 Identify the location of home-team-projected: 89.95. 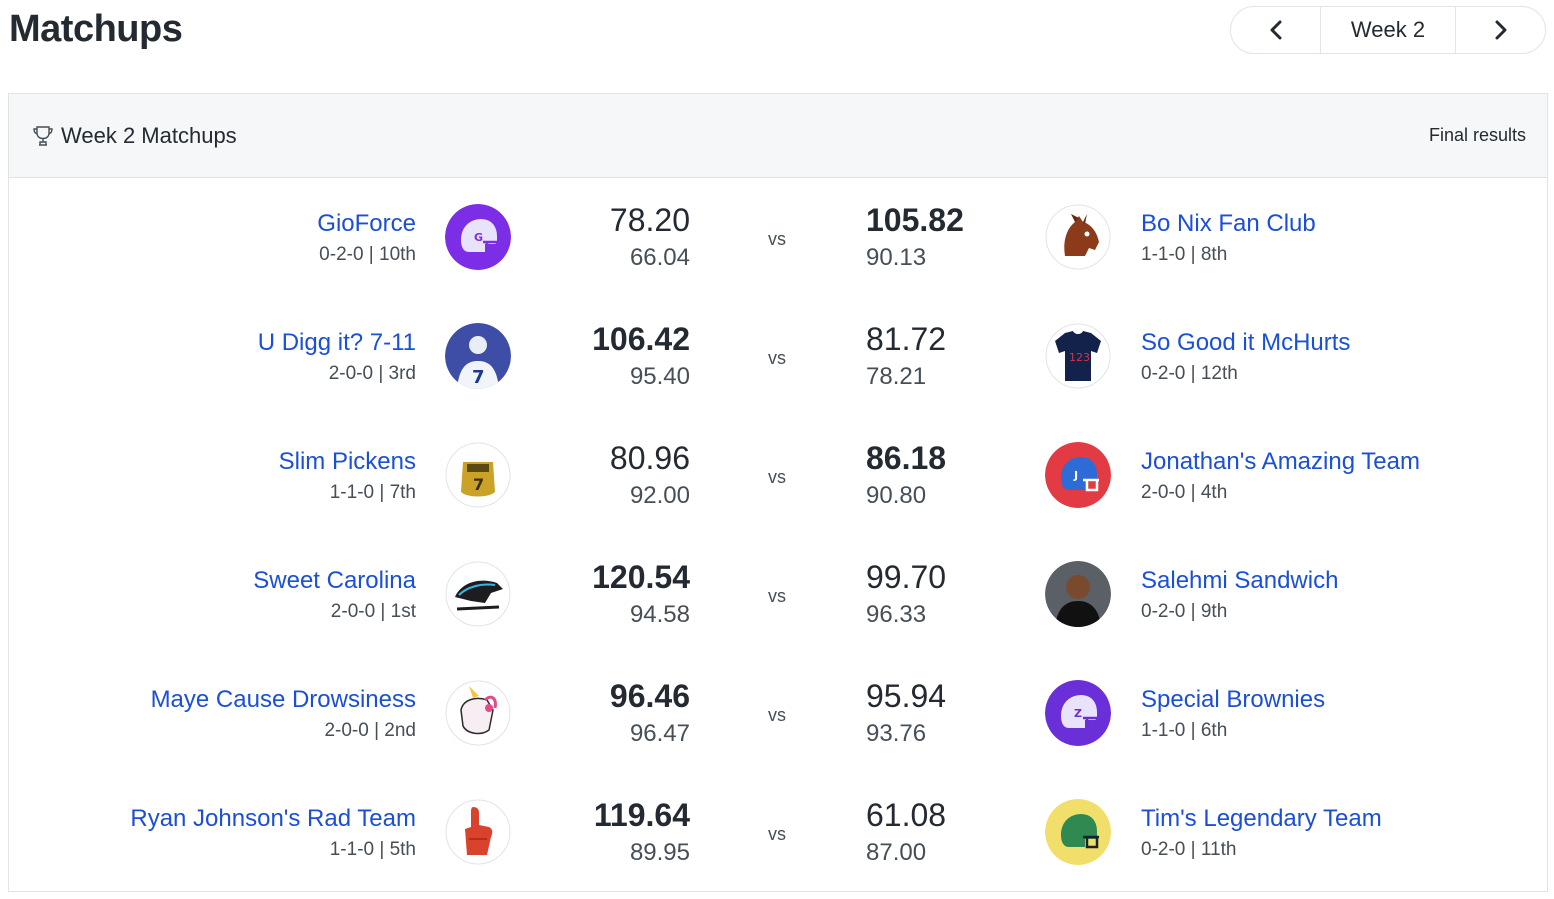
(659, 852).